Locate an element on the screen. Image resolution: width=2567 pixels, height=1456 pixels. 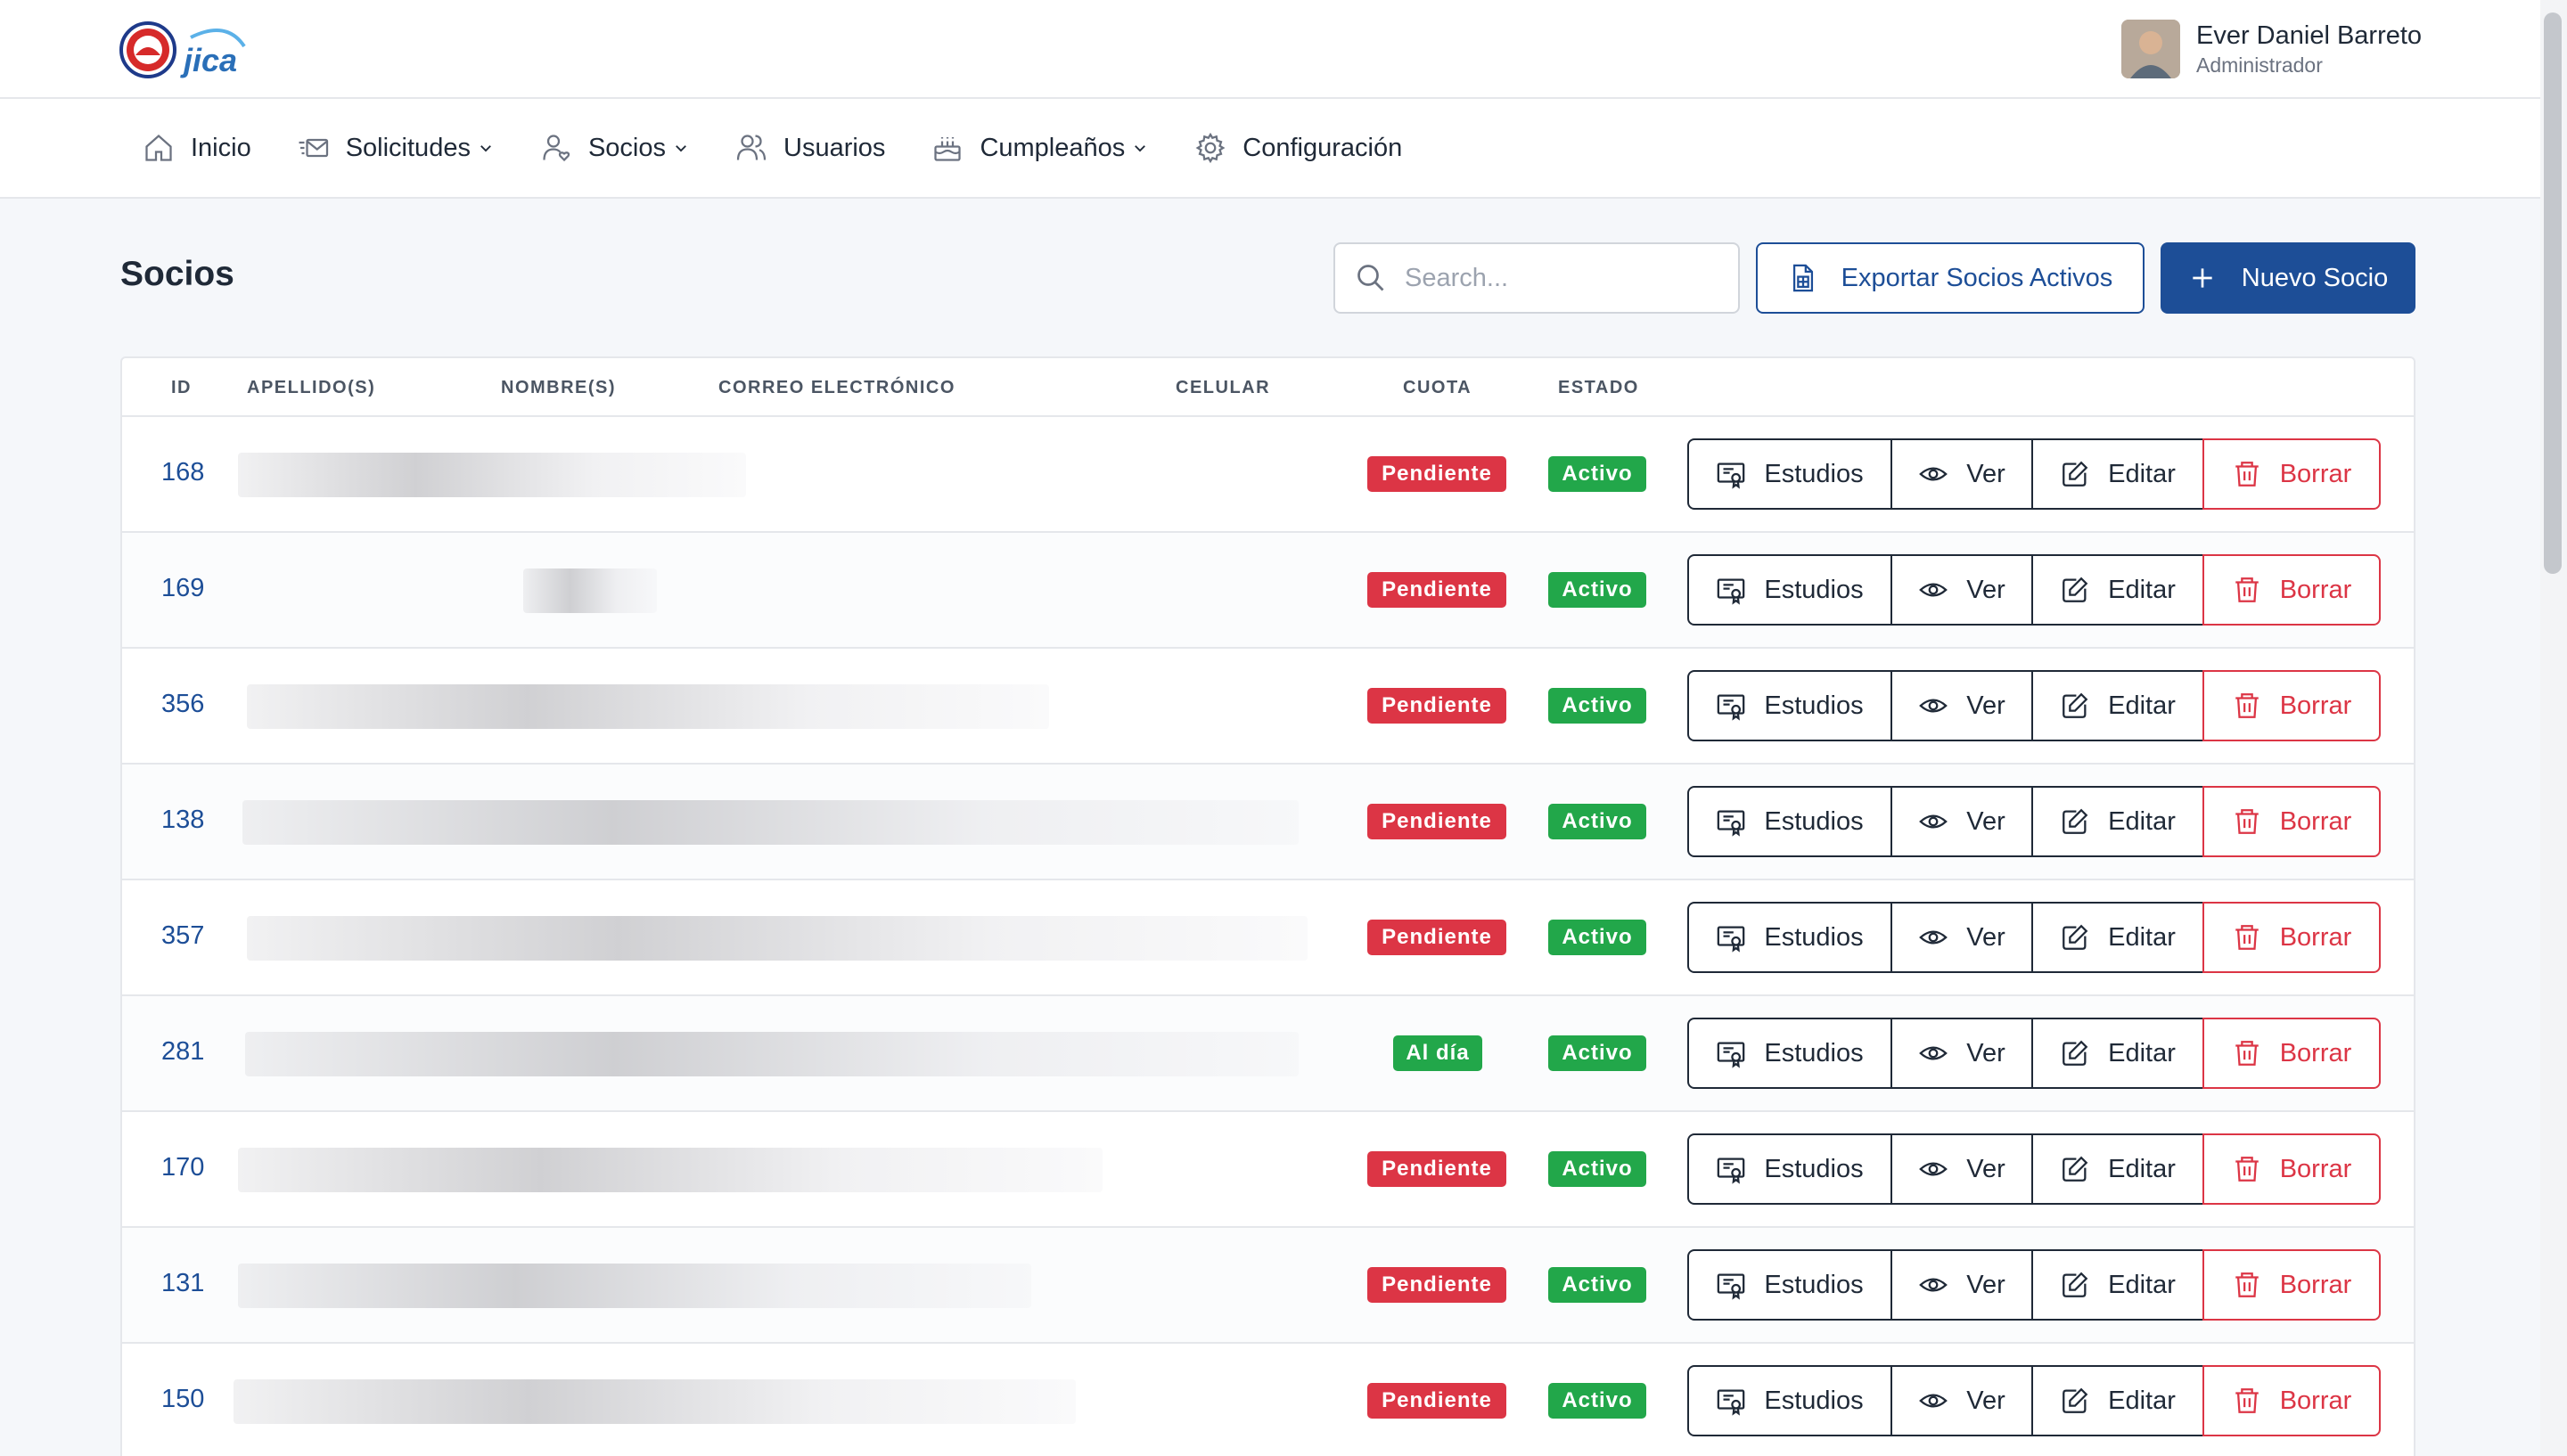
export-active-members-button: Exportar Socios Activos is located at coordinates (1951, 278).